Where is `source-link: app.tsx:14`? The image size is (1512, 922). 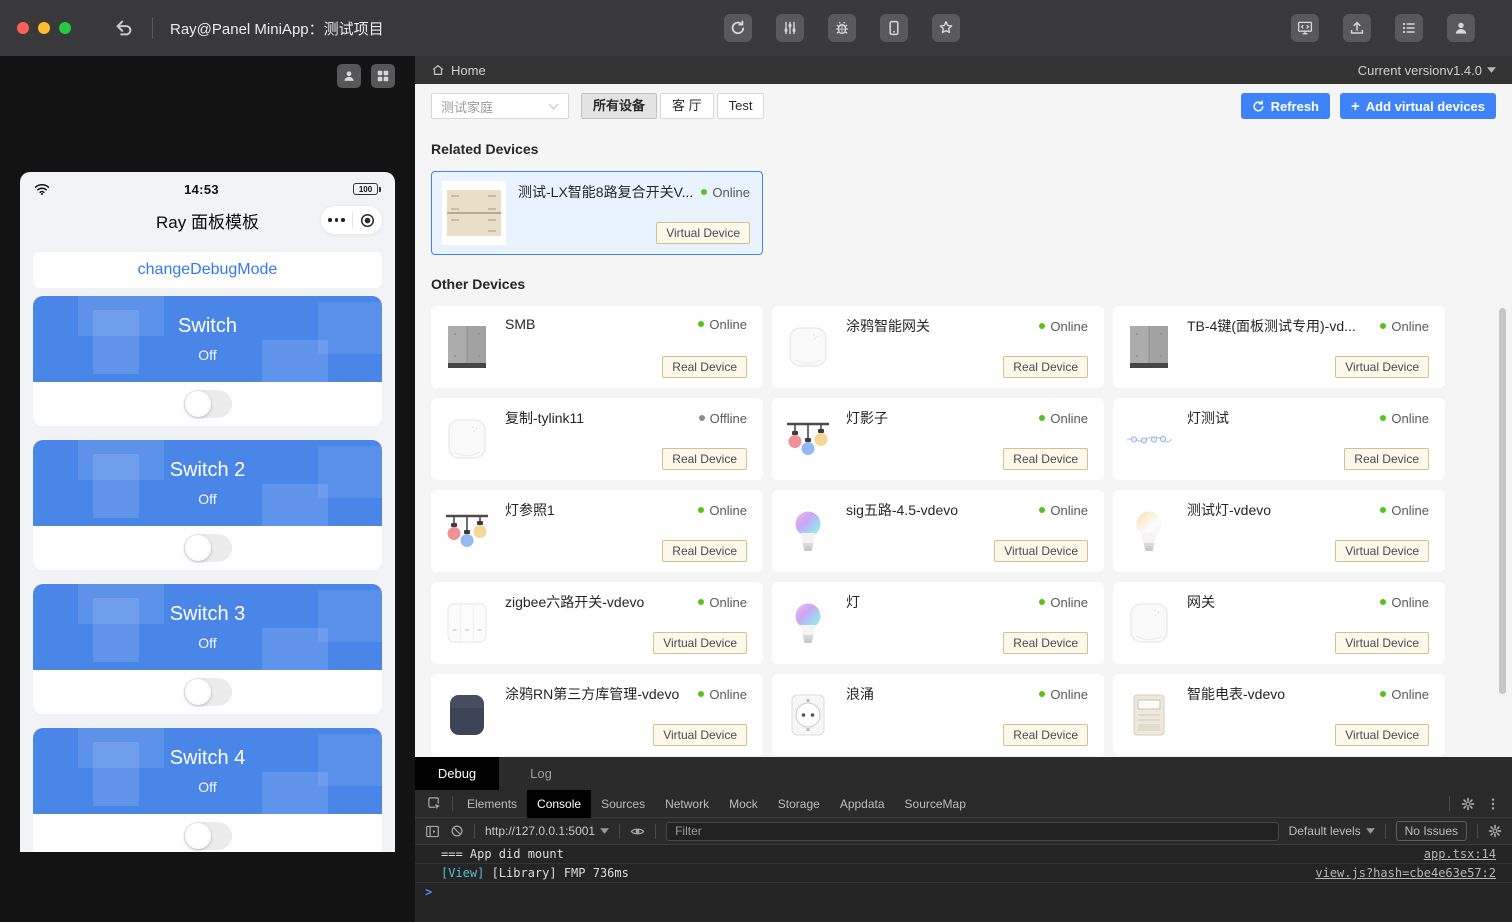
source-link: app.tsx:14 is located at coordinates (1460, 854).